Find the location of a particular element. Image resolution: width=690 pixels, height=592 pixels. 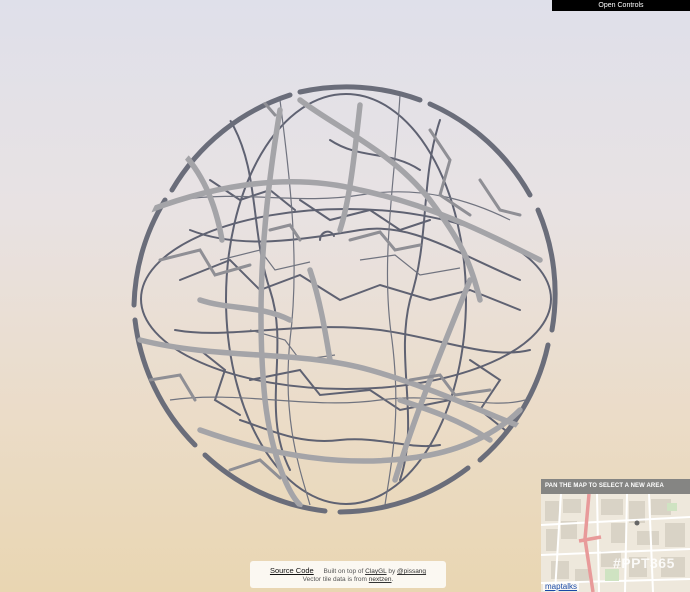

open-controls-button: Open Controls is located at coordinates (621, 5).